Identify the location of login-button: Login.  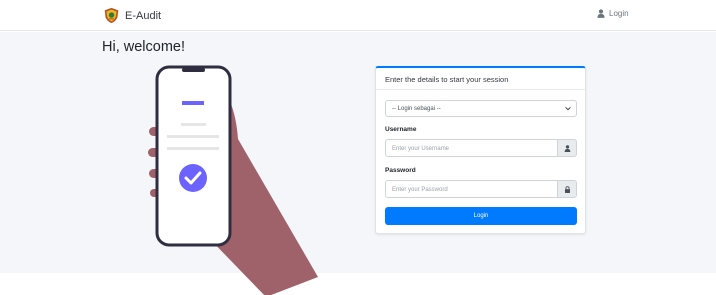
(481, 216).